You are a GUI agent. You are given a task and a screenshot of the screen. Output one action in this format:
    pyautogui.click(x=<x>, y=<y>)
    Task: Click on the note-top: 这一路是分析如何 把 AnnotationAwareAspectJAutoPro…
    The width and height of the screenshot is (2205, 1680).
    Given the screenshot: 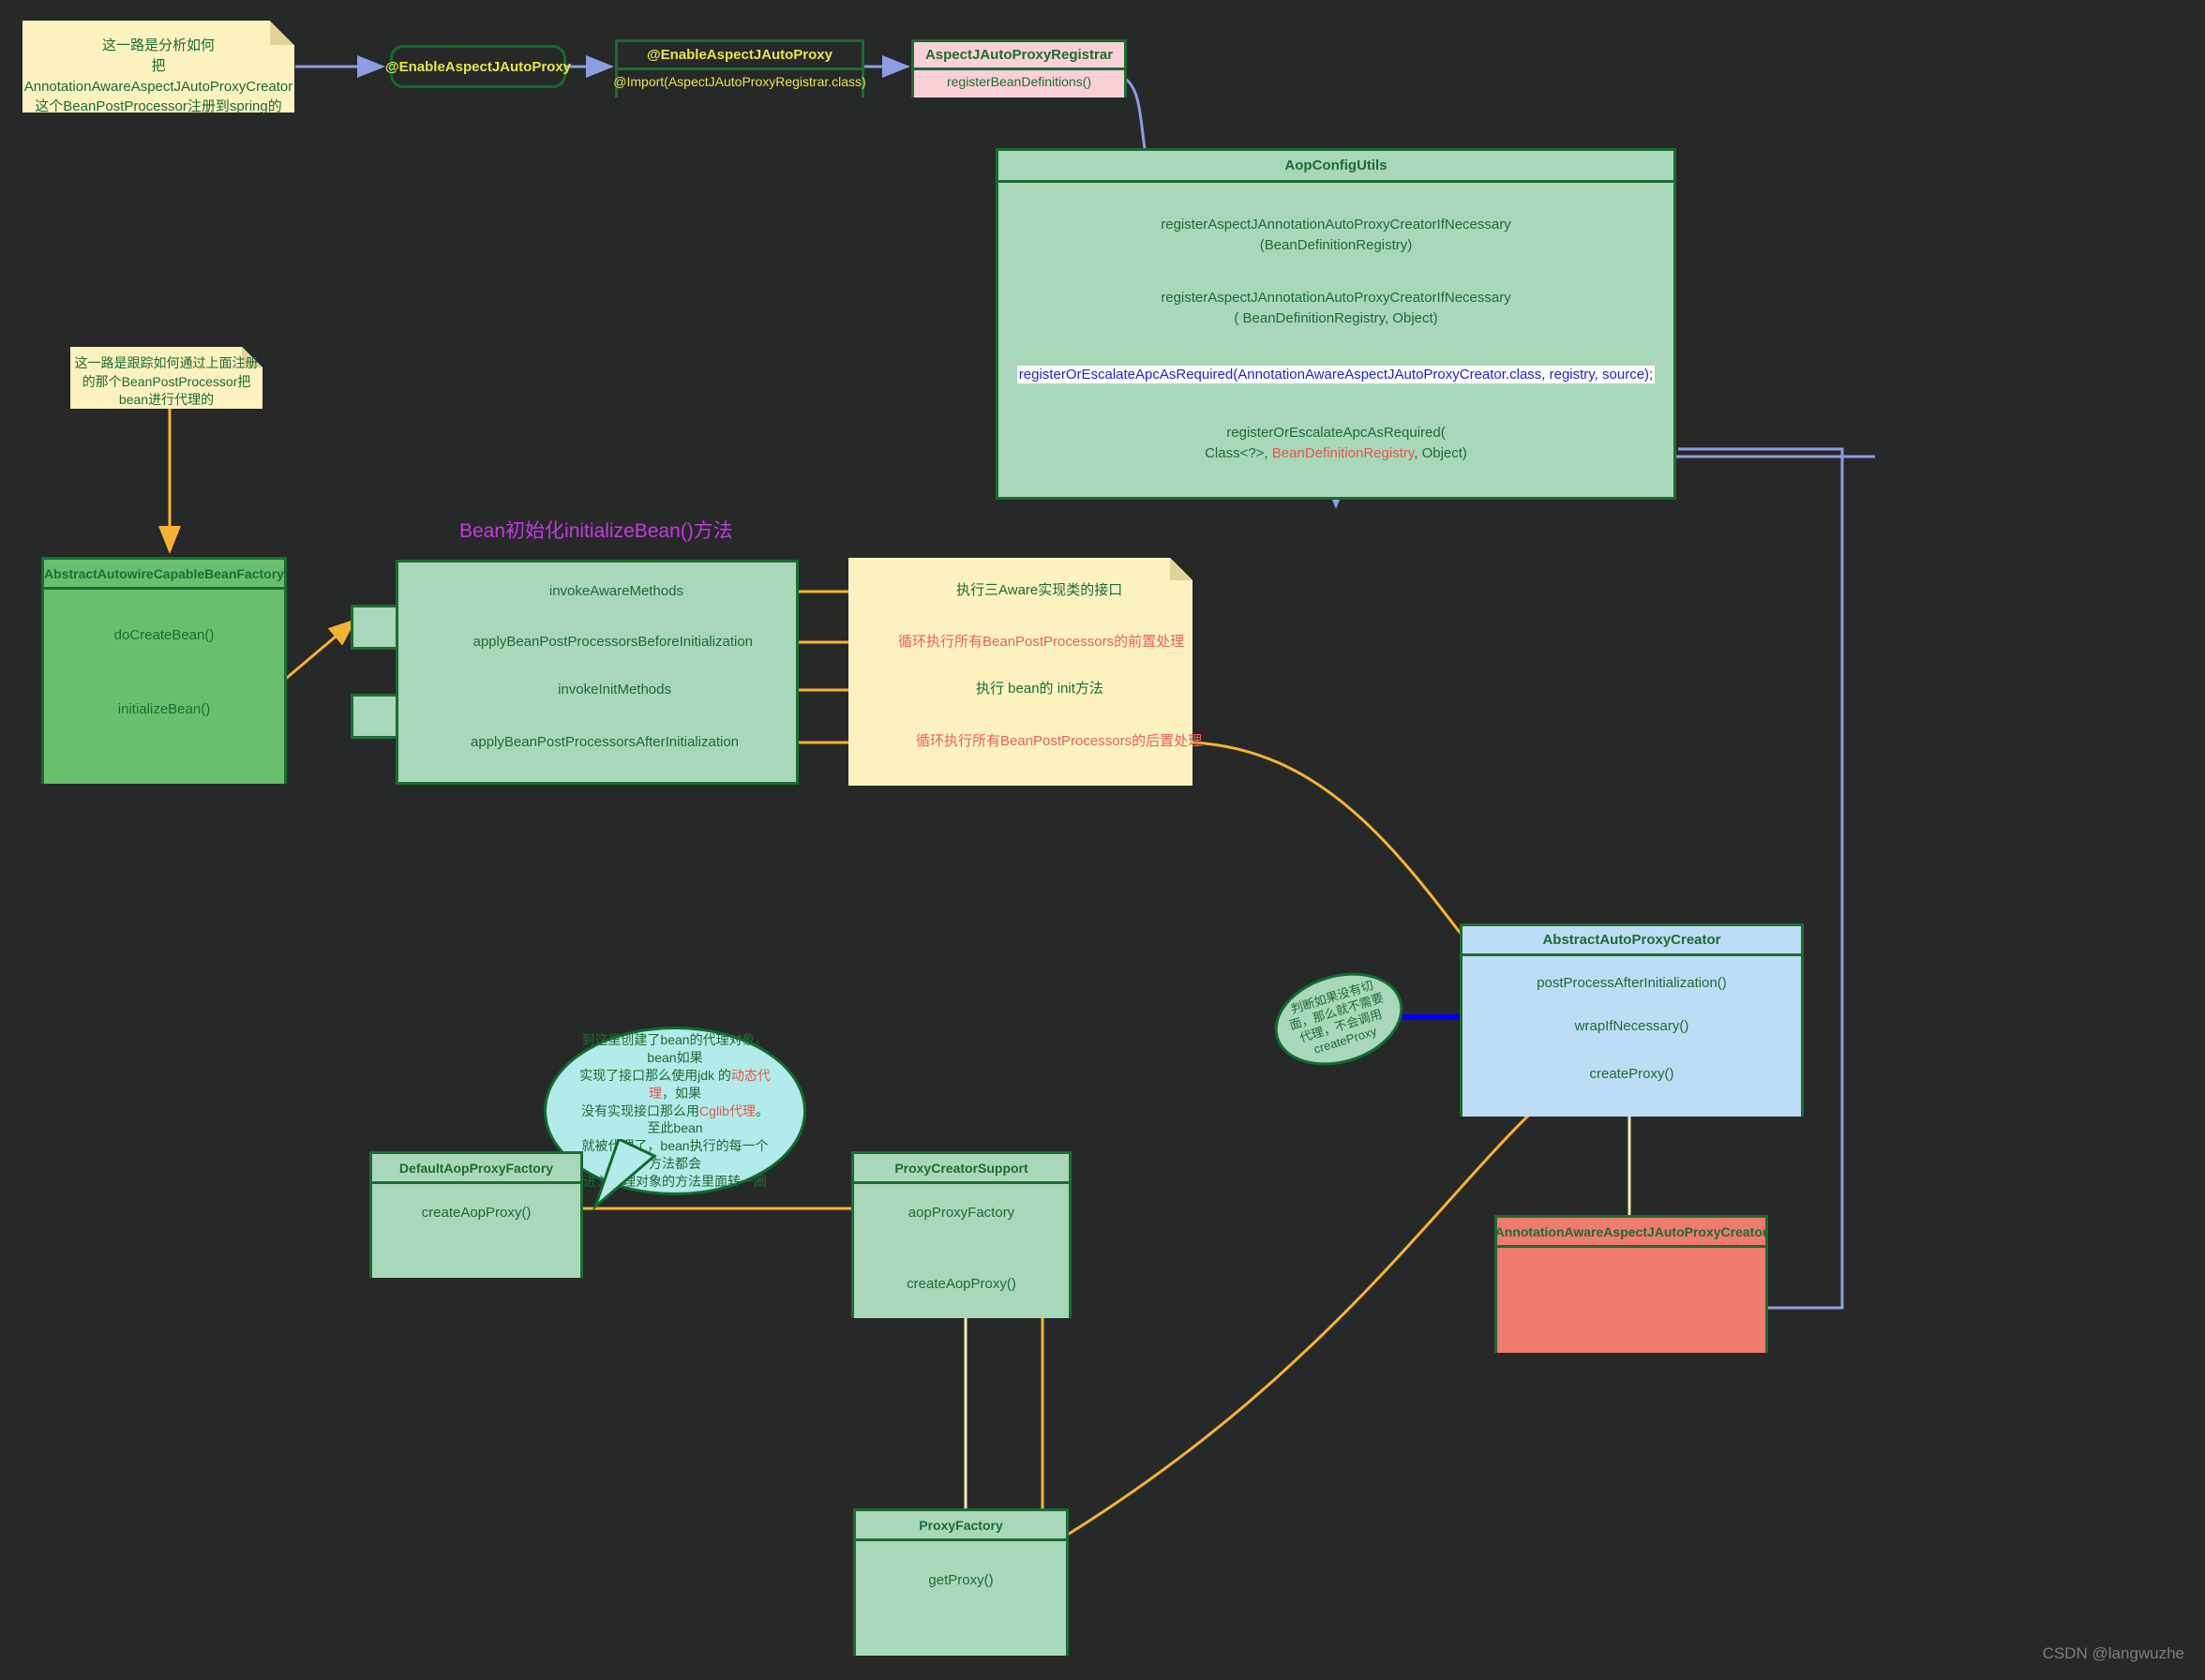 What is the action you would take?
    pyautogui.click(x=158, y=67)
    